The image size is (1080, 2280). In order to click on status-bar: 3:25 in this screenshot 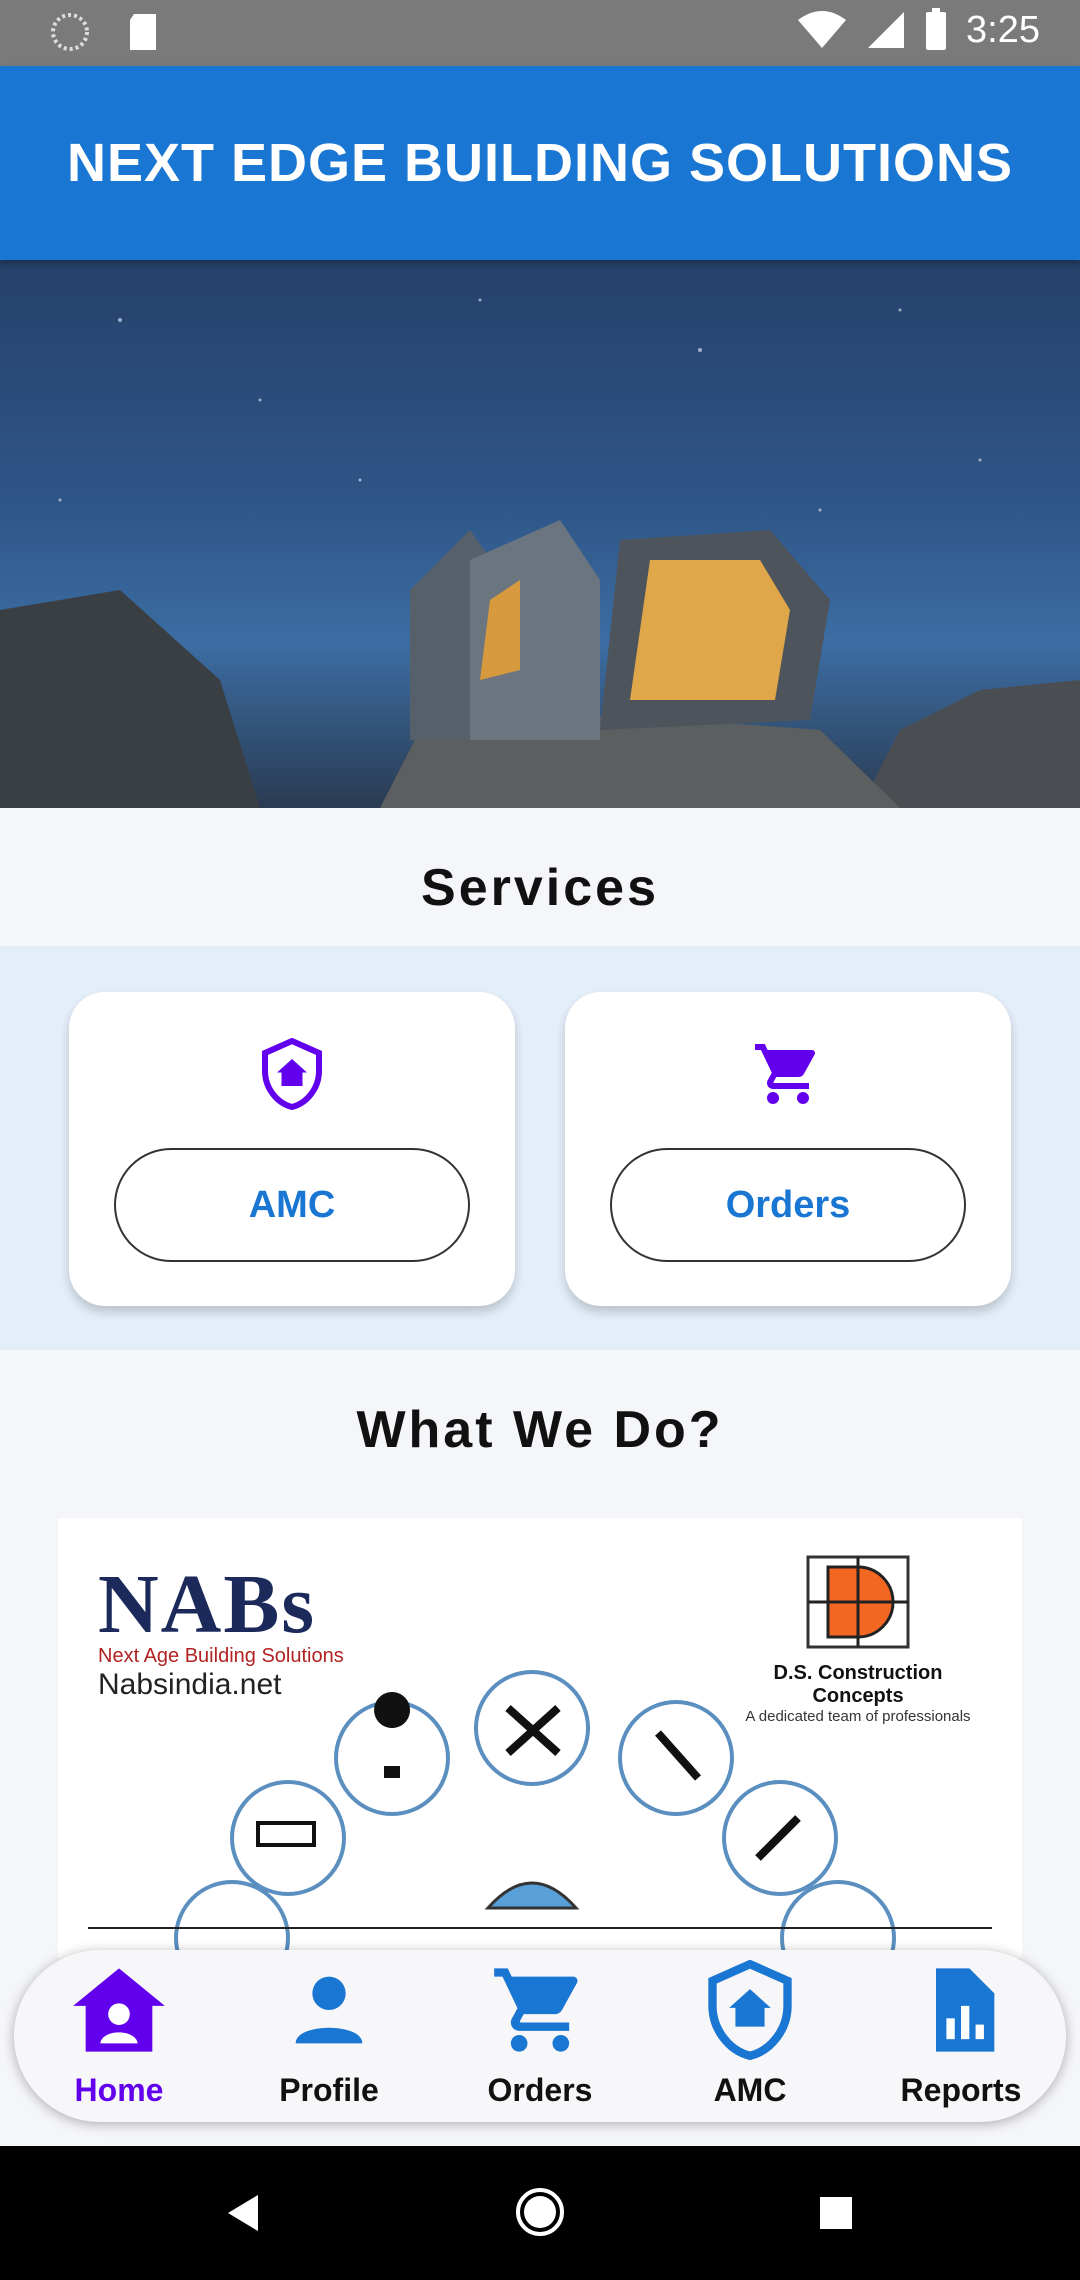, I will do `click(540, 33)`.